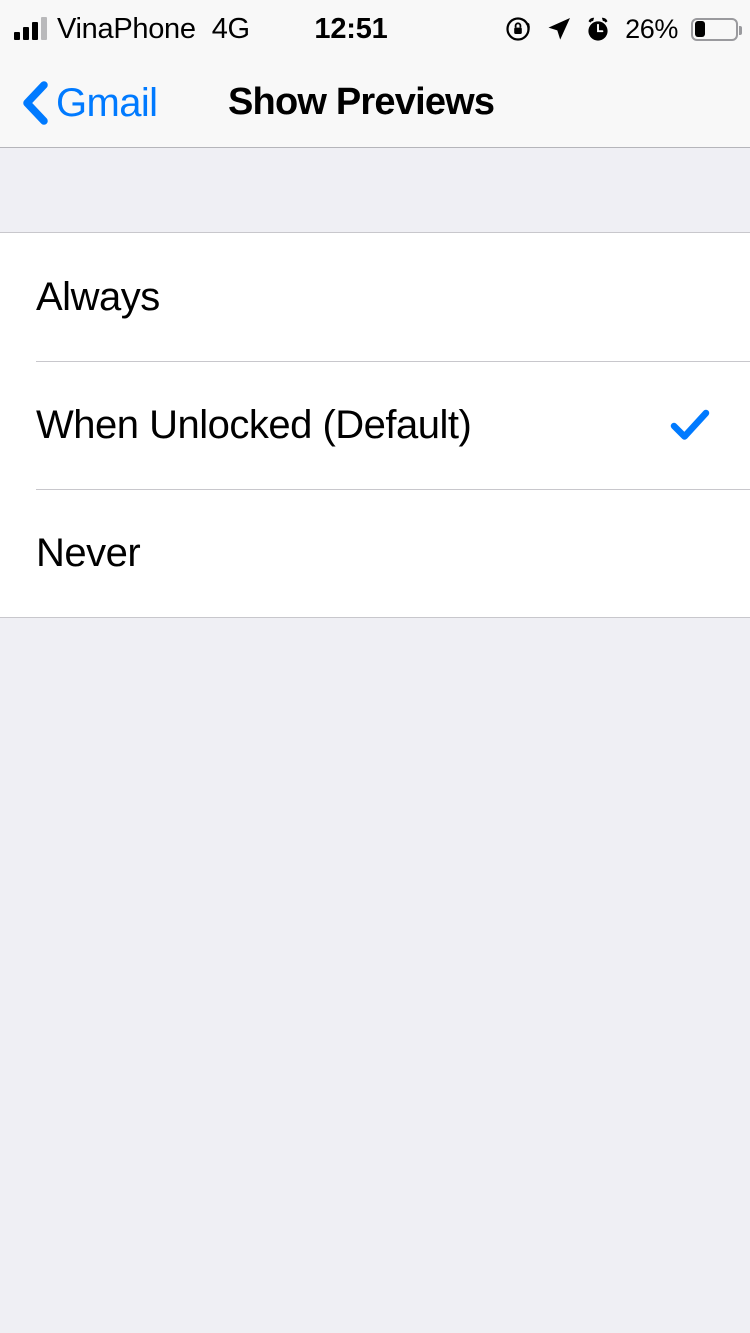 The width and height of the screenshot is (750, 1333). I want to click on list-item-label: Always, so click(98, 296).